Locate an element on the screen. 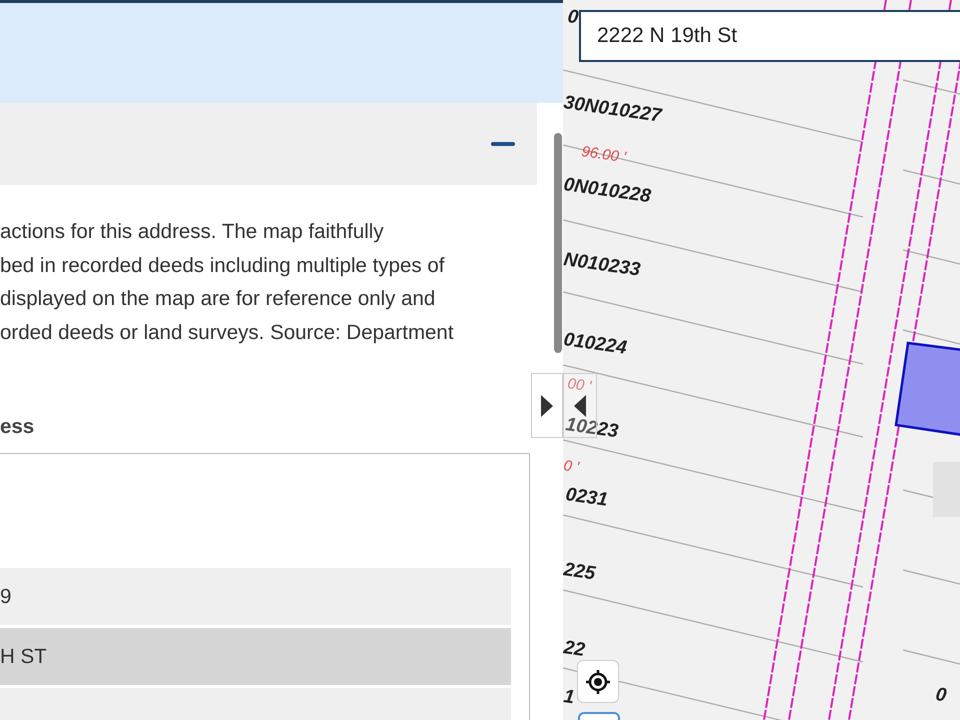 The image size is (960, 720). parcel-label: 10223 is located at coordinates (592, 428).